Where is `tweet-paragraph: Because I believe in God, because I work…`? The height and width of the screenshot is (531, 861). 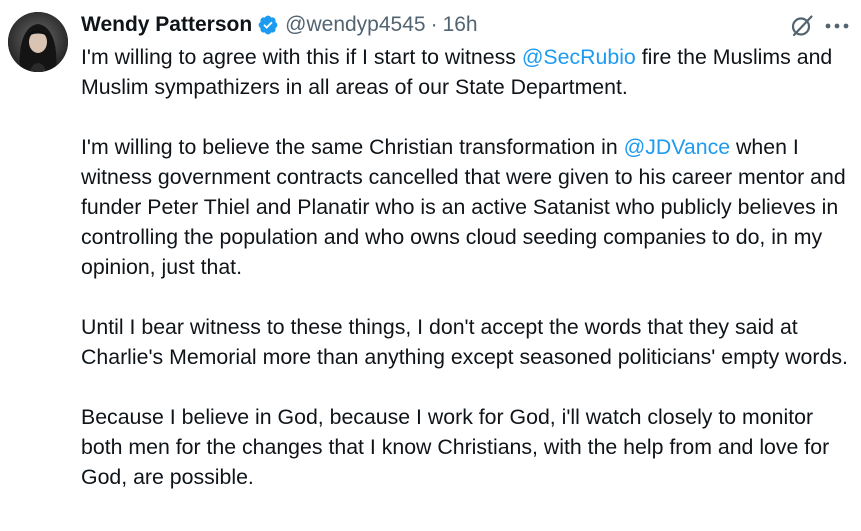 tweet-paragraph: Because I believe in God, because I work… is located at coordinates (455, 447).